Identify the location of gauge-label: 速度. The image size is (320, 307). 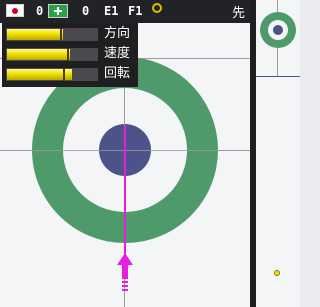
(117, 53).